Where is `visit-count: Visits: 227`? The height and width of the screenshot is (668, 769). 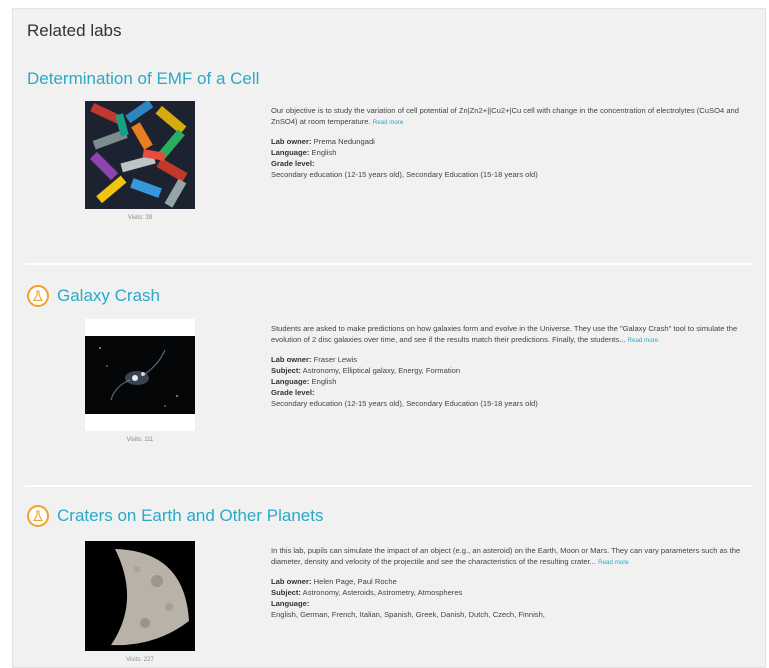
visit-count: Visits: 227 is located at coordinates (140, 660).